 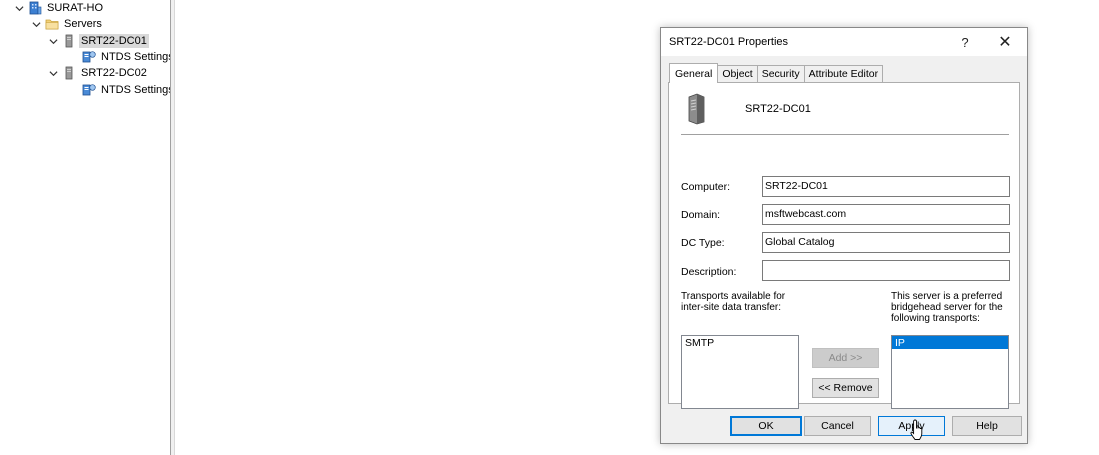 I want to click on computer-label: Computer:, so click(x=706, y=187).